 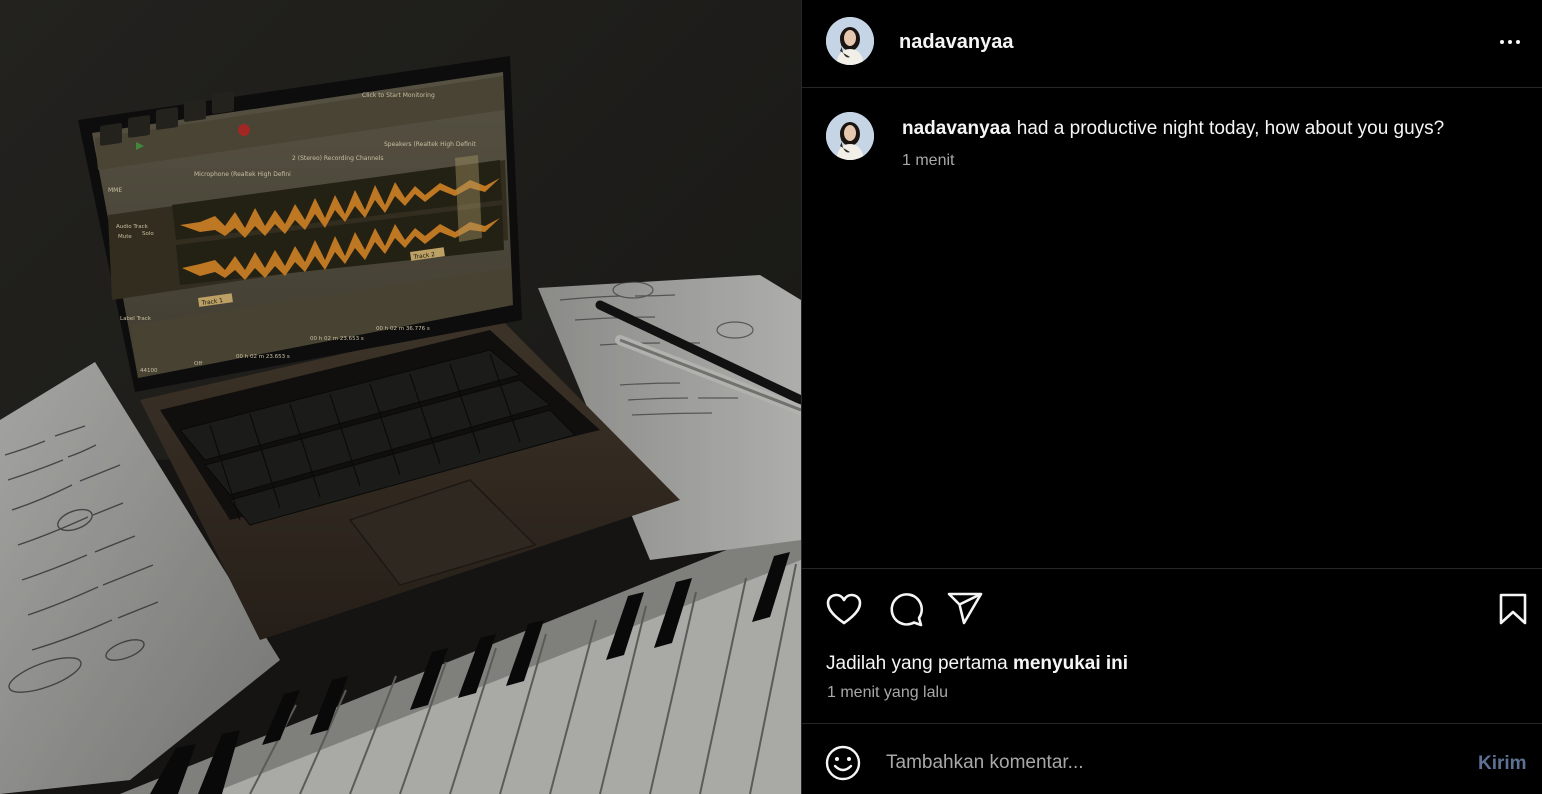 I want to click on likes-prefix: Jadilah yang pertama, so click(x=917, y=663).